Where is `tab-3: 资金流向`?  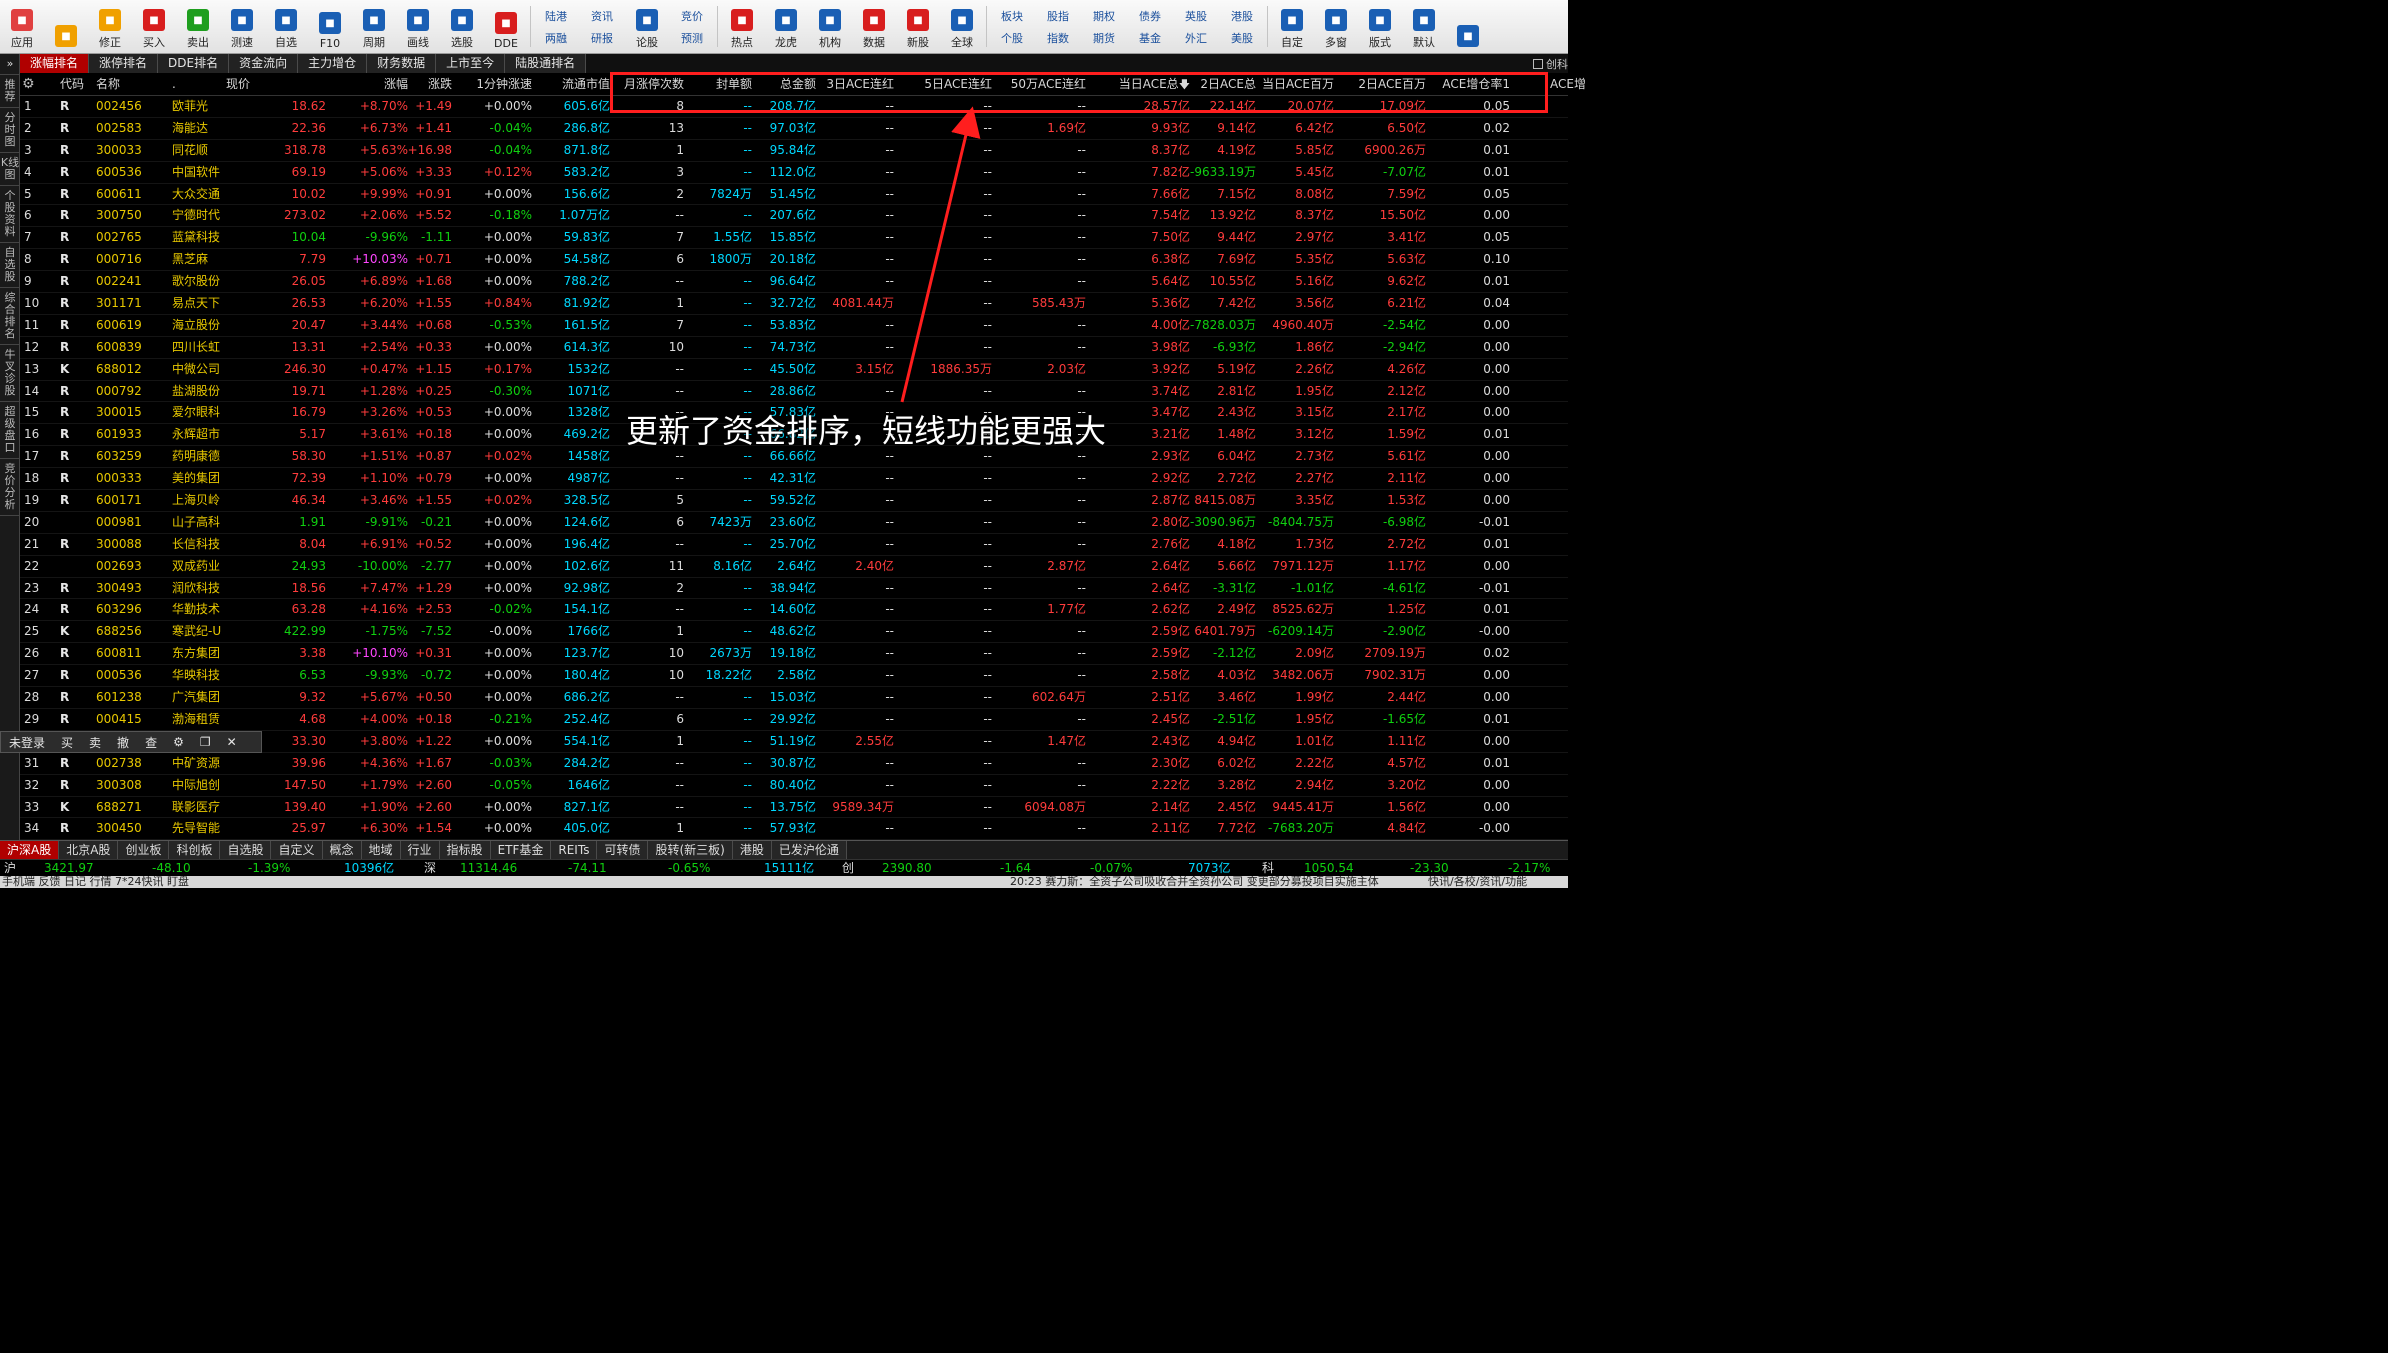
tab-3: 资金流向 is located at coordinates (264, 63).